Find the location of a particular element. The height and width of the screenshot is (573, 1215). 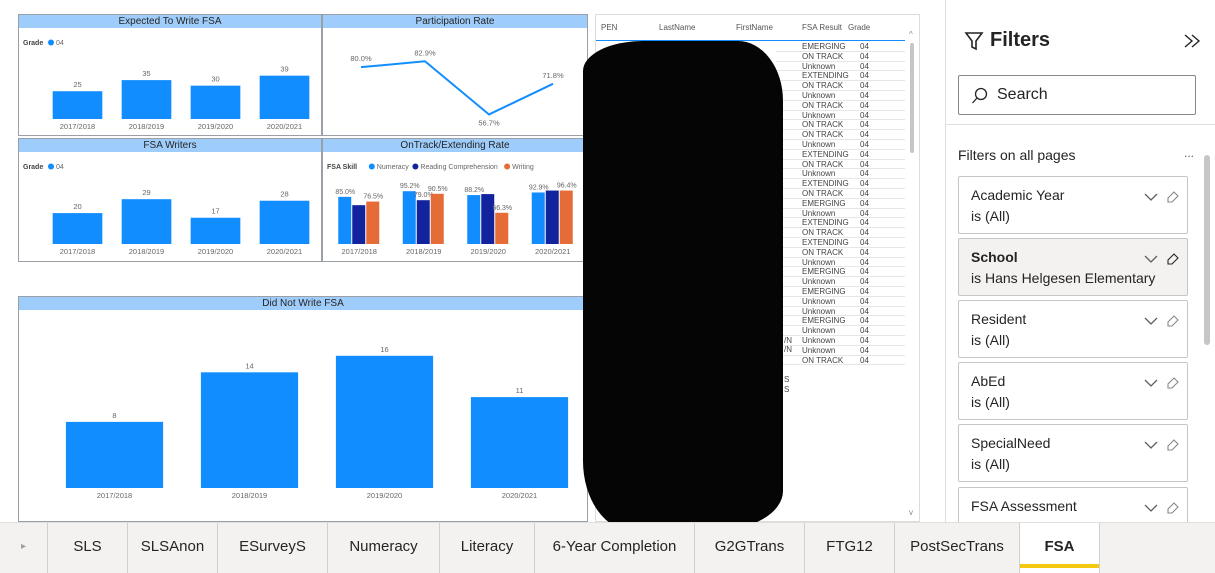

search-icon is located at coordinates (980, 95).